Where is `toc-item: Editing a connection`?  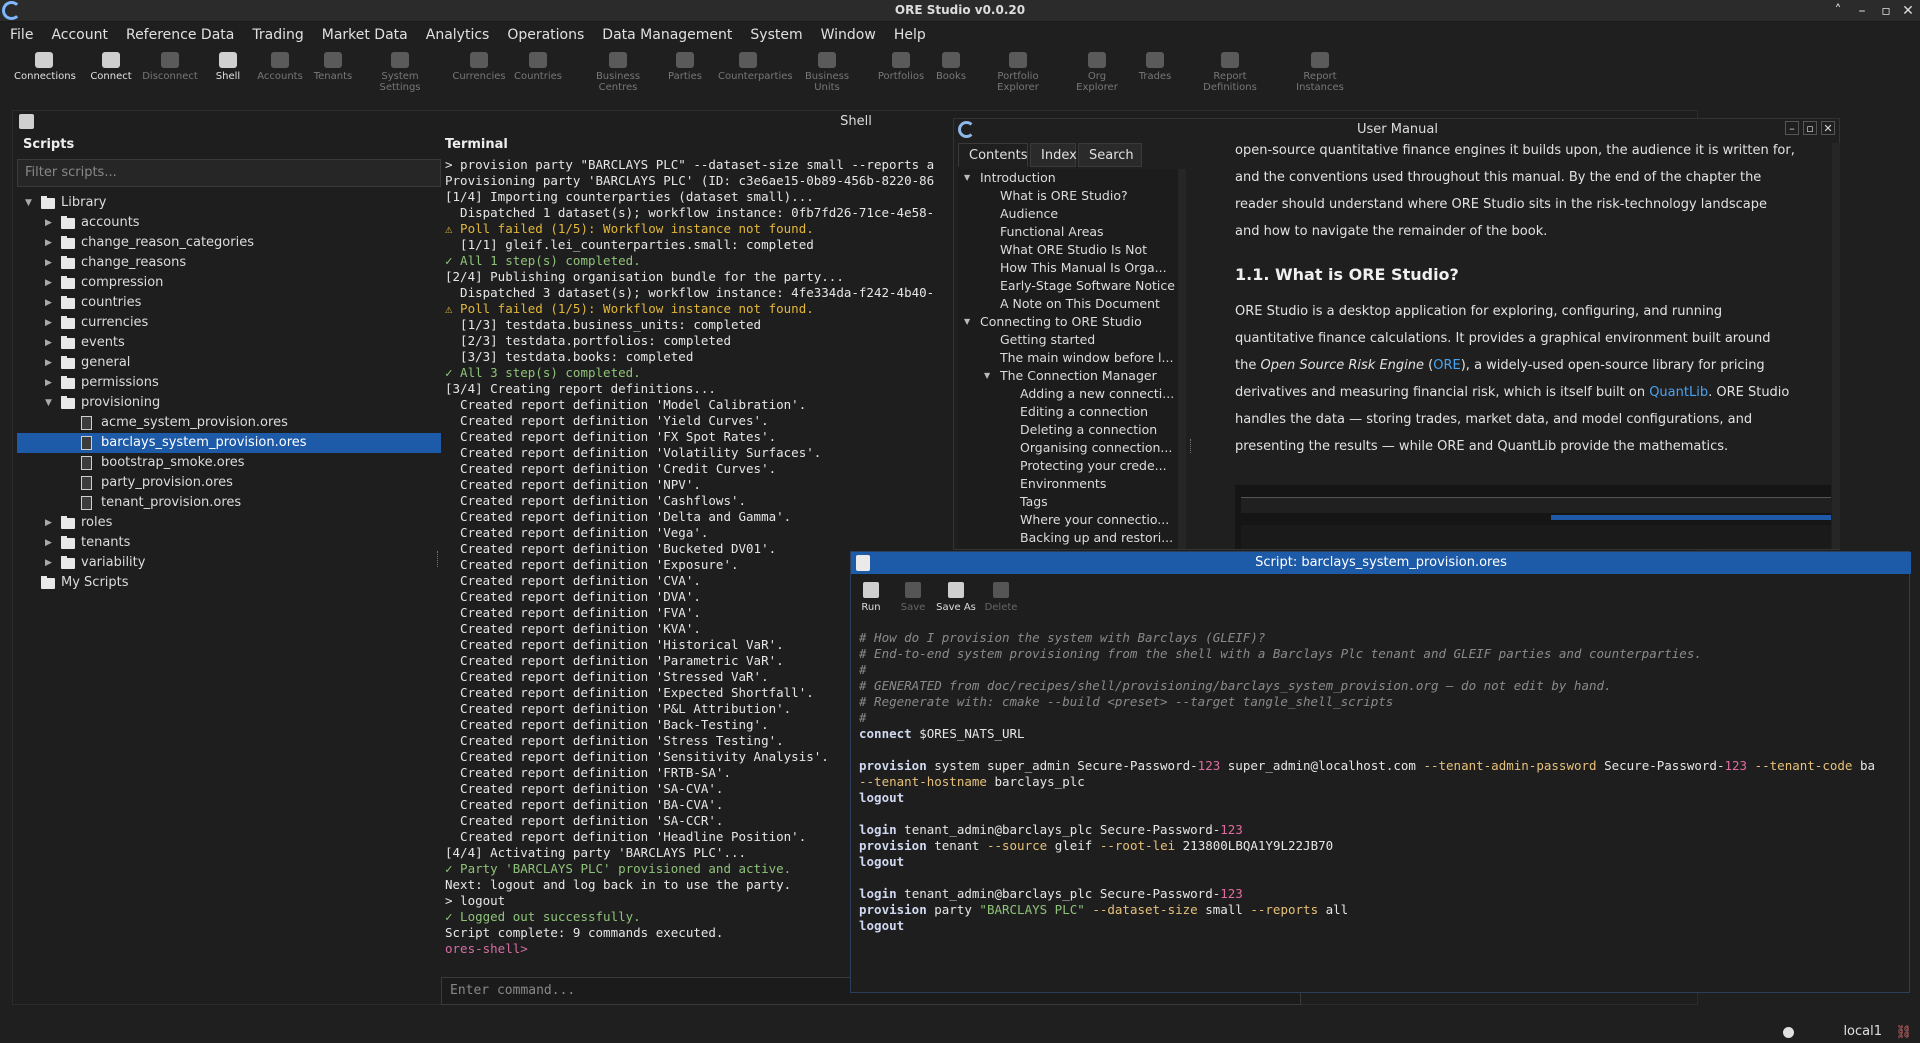 toc-item: Editing a connection is located at coordinates (1068, 412).